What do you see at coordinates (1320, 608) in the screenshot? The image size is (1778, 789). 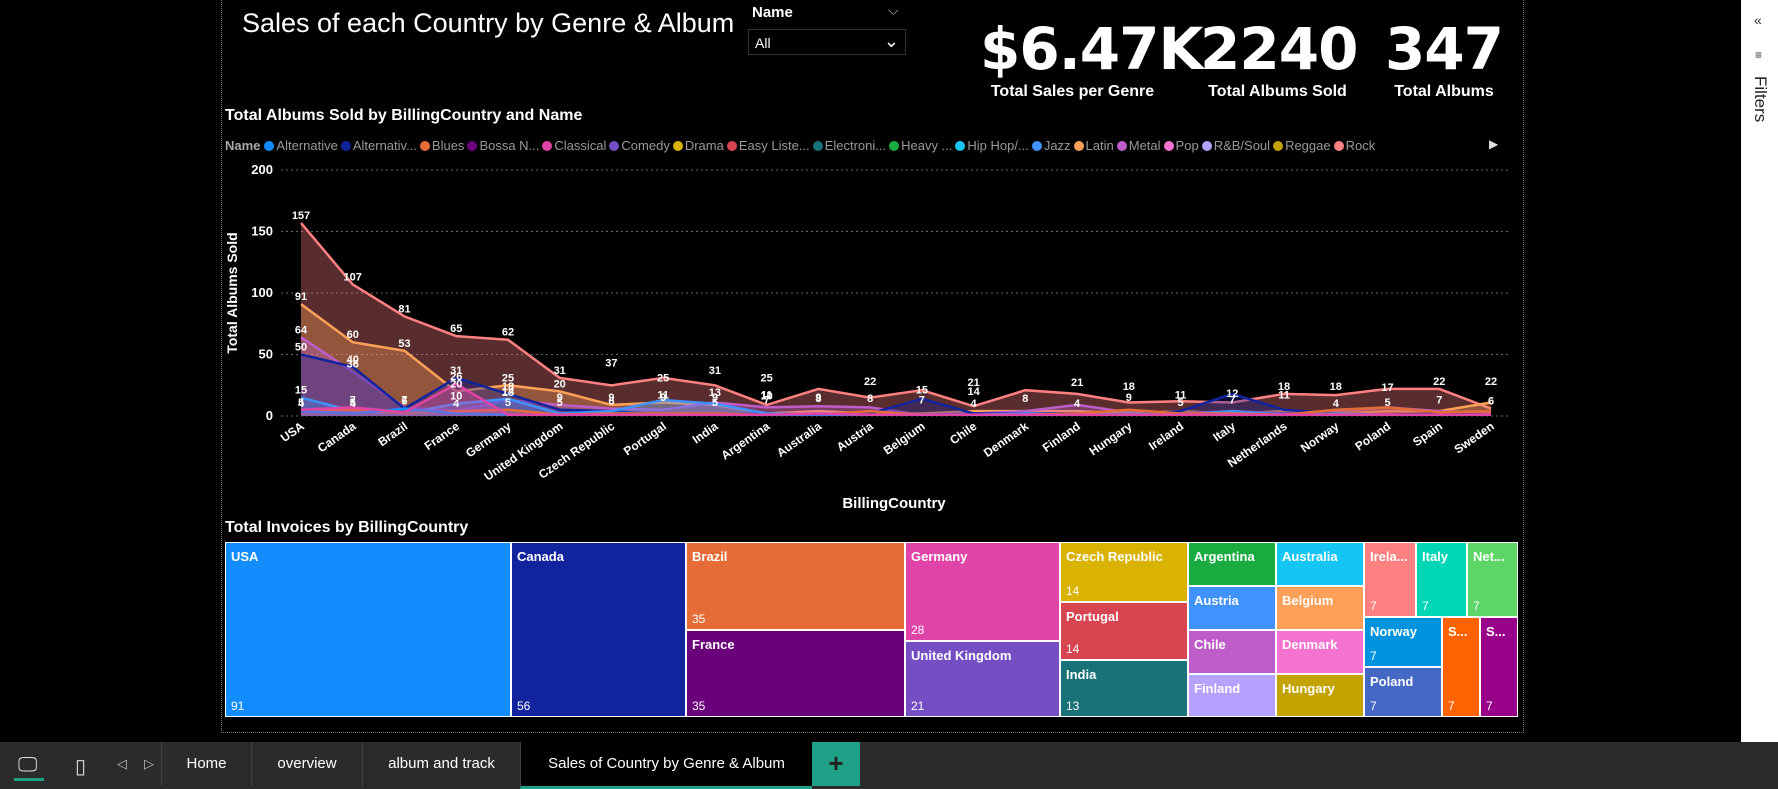 I see `treemap-tile: Belgium` at bounding box center [1320, 608].